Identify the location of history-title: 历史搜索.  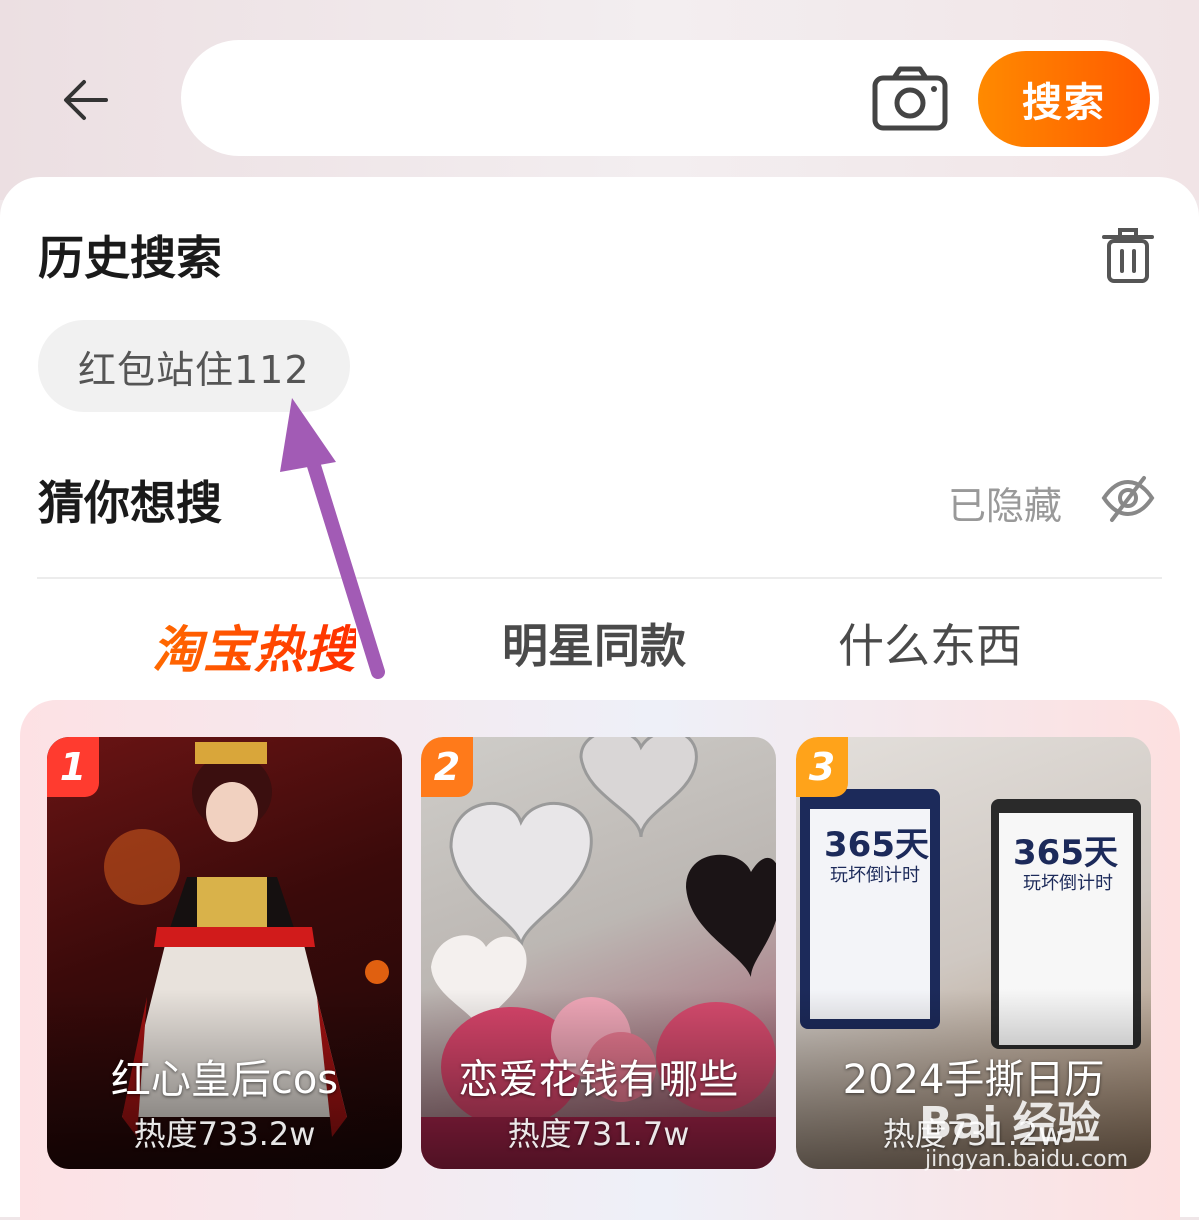
(130, 258).